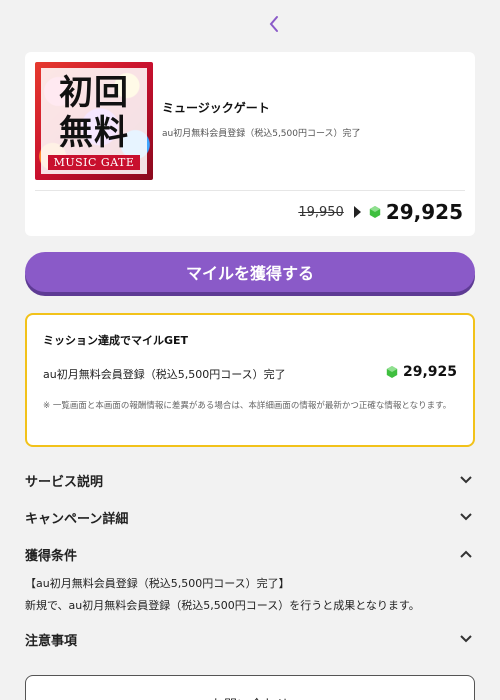  What do you see at coordinates (429, 372) in the screenshot?
I see `mission-points-value: 29,925` at bounding box center [429, 372].